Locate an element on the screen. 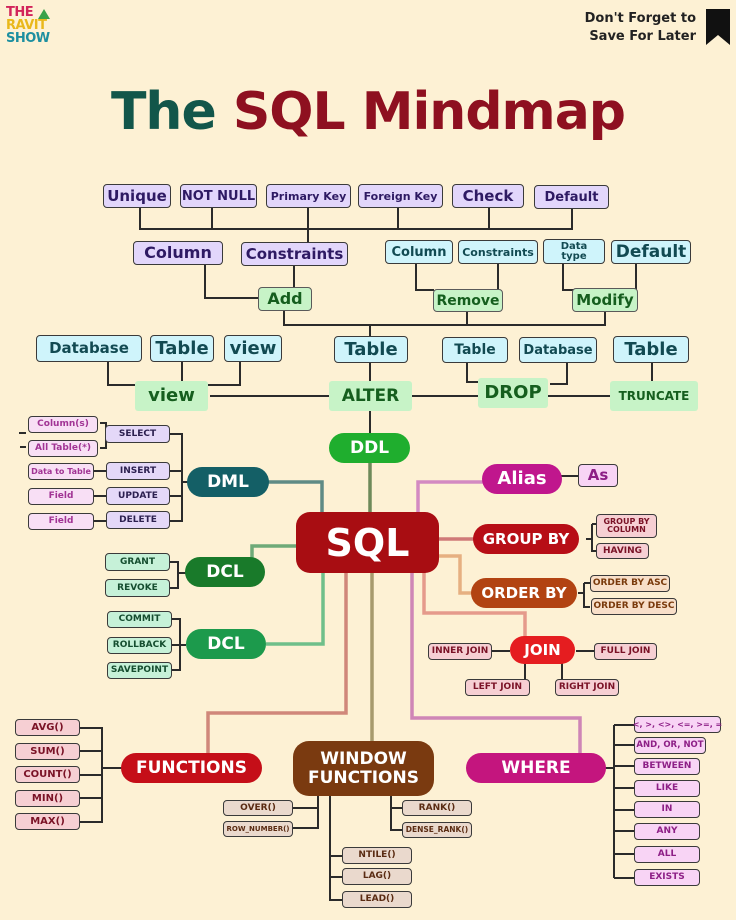 Image resolution: width=736 pixels, height=920 pixels. functions-node: FUNCTIONS is located at coordinates (191, 768).